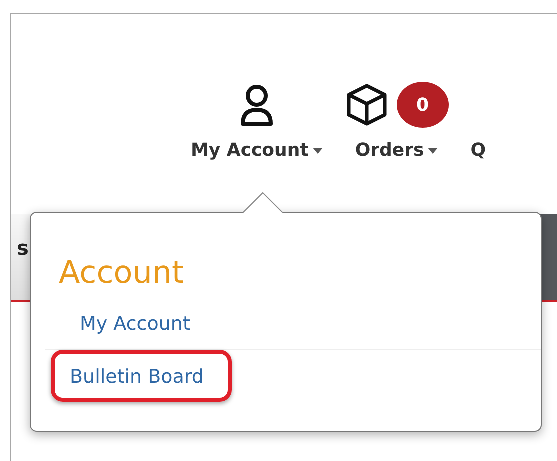  What do you see at coordinates (478, 150) in the screenshot?
I see `cut-off-menu-label: Q` at bounding box center [478, 150].